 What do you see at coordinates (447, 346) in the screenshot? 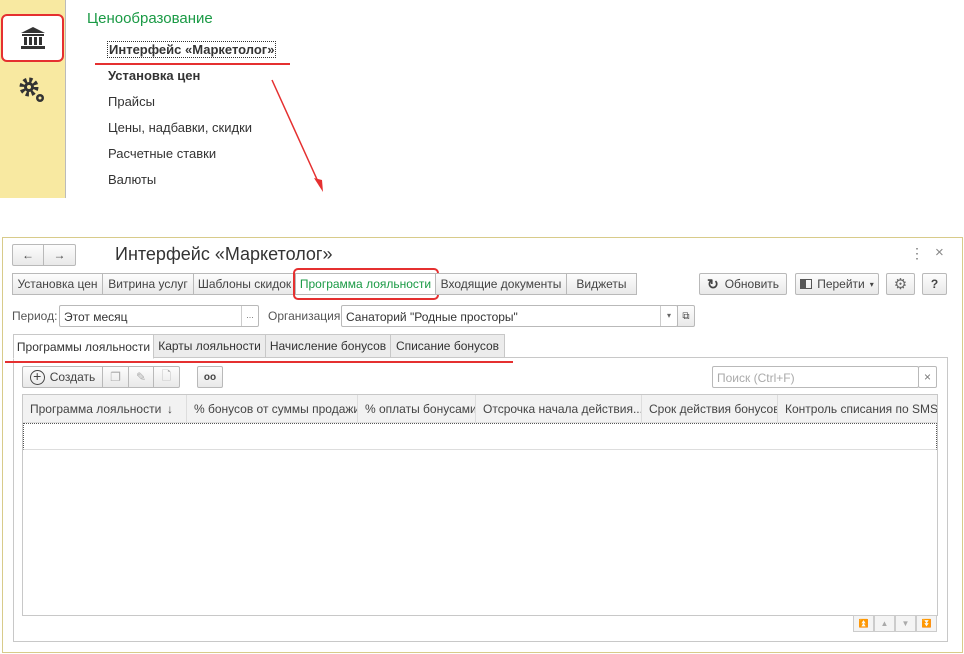
I see `tab-bonus-writeoff: Списание бонусов` at bounding box center [447, 346].